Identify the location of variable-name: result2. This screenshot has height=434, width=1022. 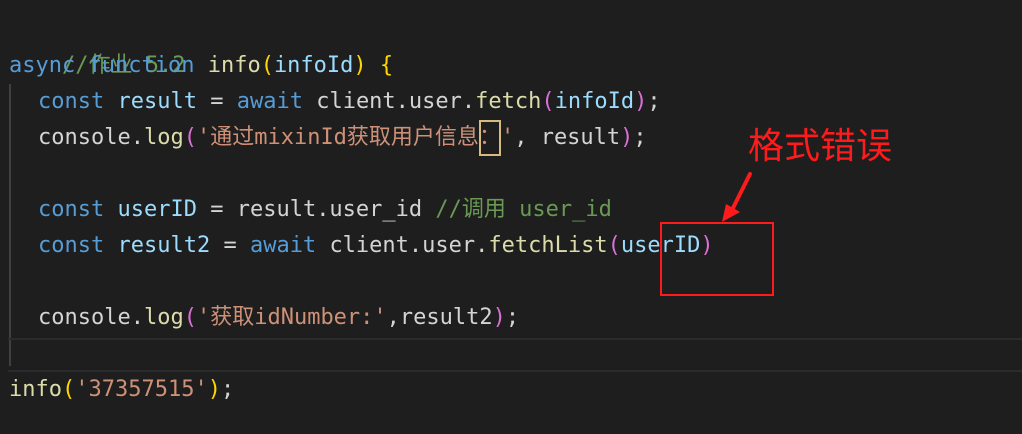
(164, 245).